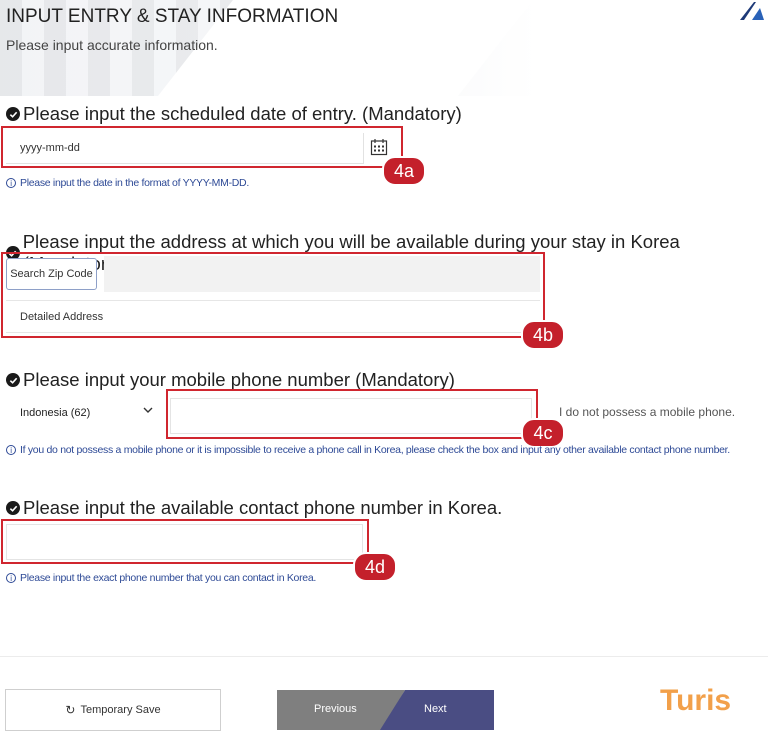 The width and height of the screenshot is (768, 738). I want to click on page-subtitle: Please input accurate information., so click(112, 45).